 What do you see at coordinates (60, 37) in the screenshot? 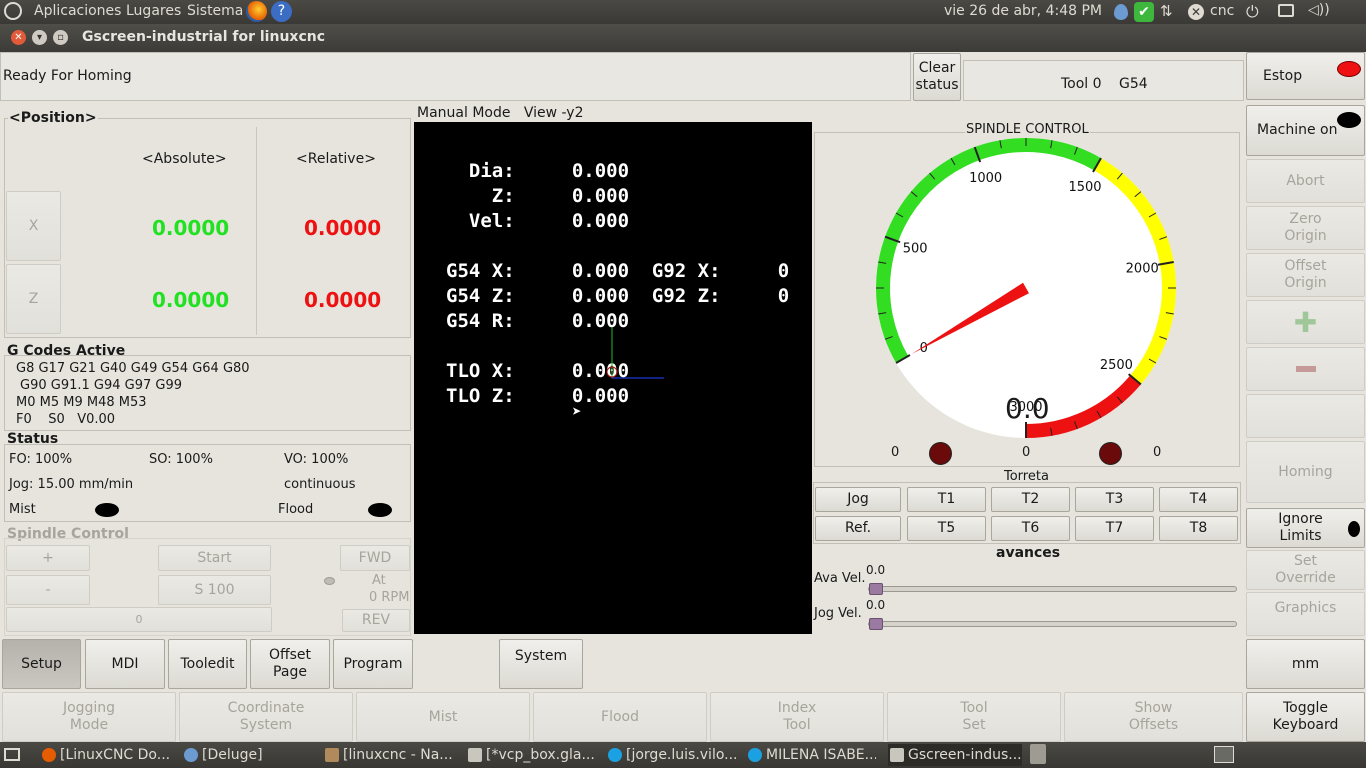
I see `maximize-window-icon: ▫` at bounding box center [60, 37].